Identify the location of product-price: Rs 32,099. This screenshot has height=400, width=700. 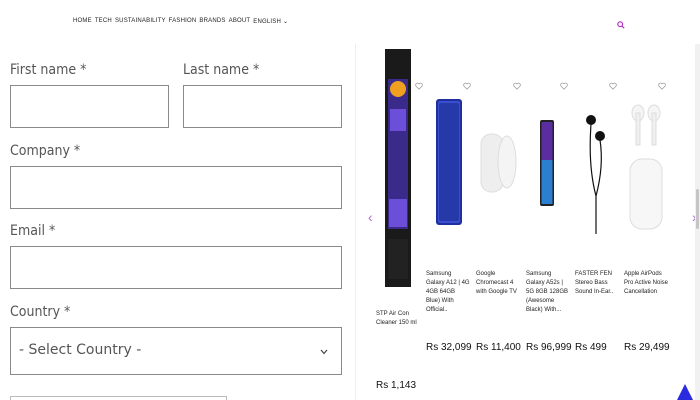
(449, 347).